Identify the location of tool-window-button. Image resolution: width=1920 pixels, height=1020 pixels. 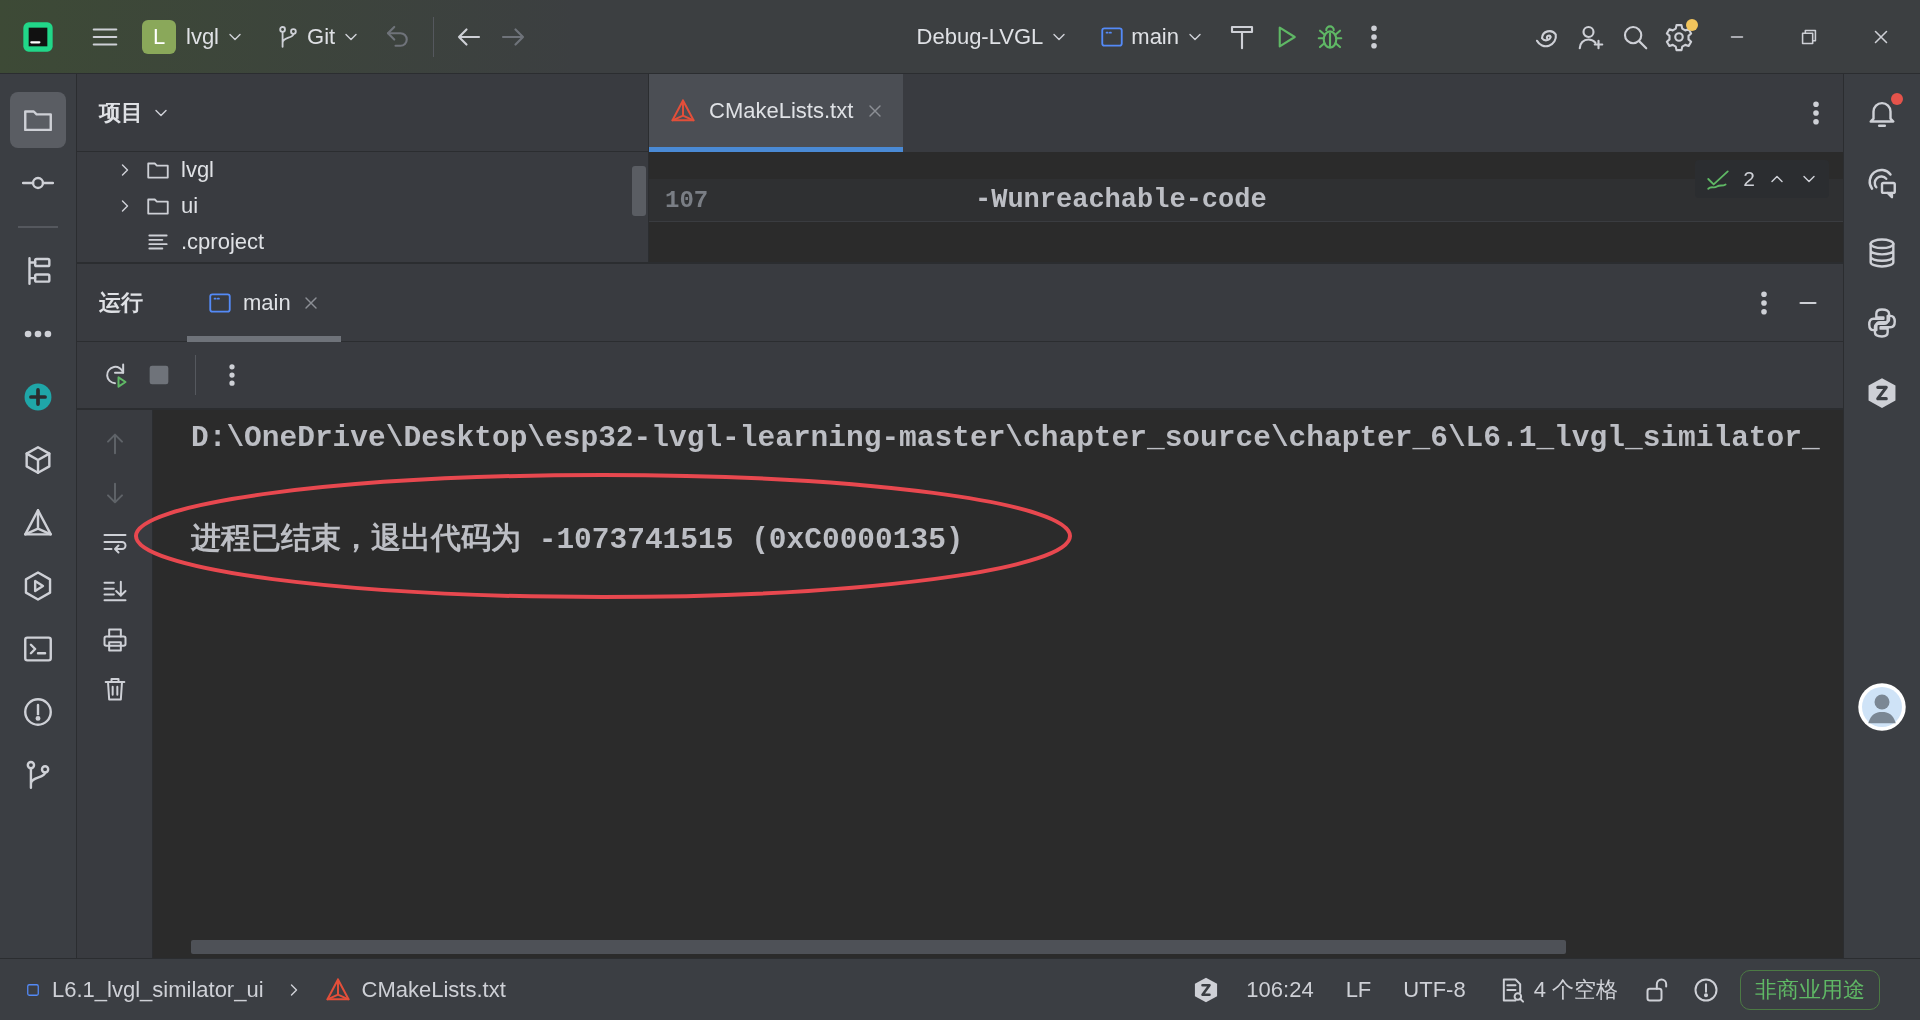
(38, 120).